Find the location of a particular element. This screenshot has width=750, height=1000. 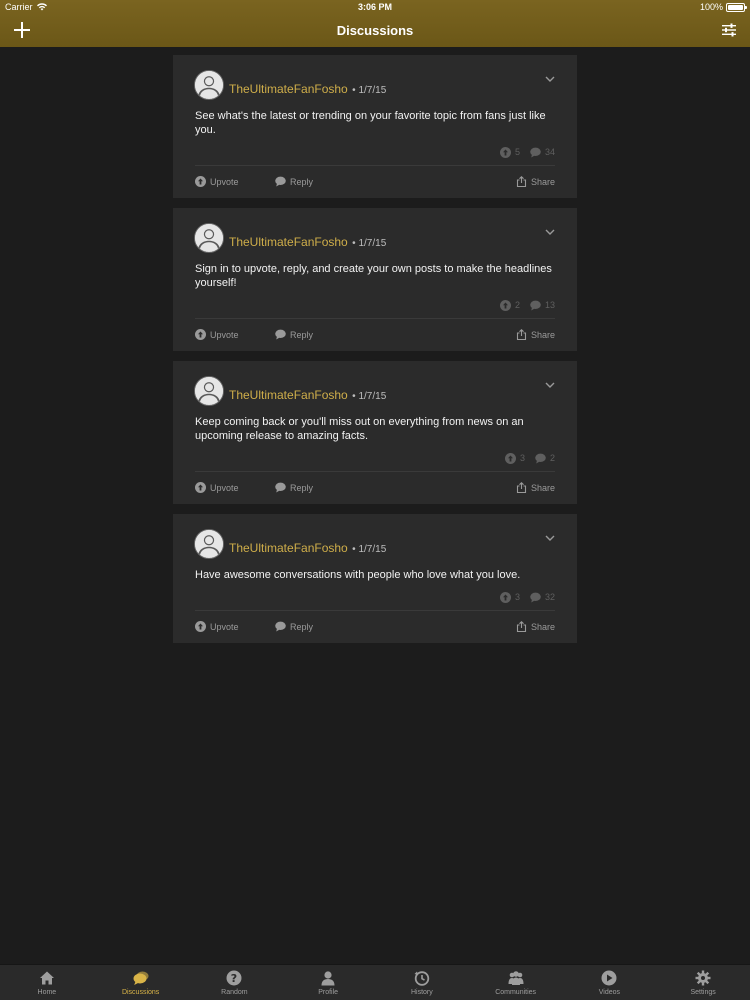

post-stats: 2 13 is located at coordinates (375, 301).